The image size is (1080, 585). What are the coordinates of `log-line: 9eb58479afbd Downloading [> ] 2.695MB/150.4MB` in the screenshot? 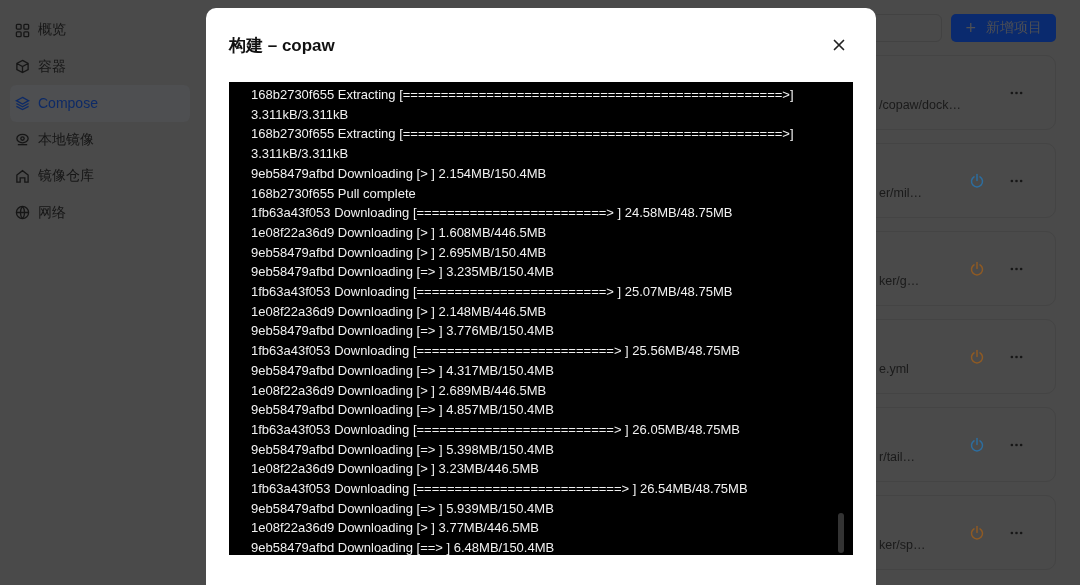 It's located at (399, 252).